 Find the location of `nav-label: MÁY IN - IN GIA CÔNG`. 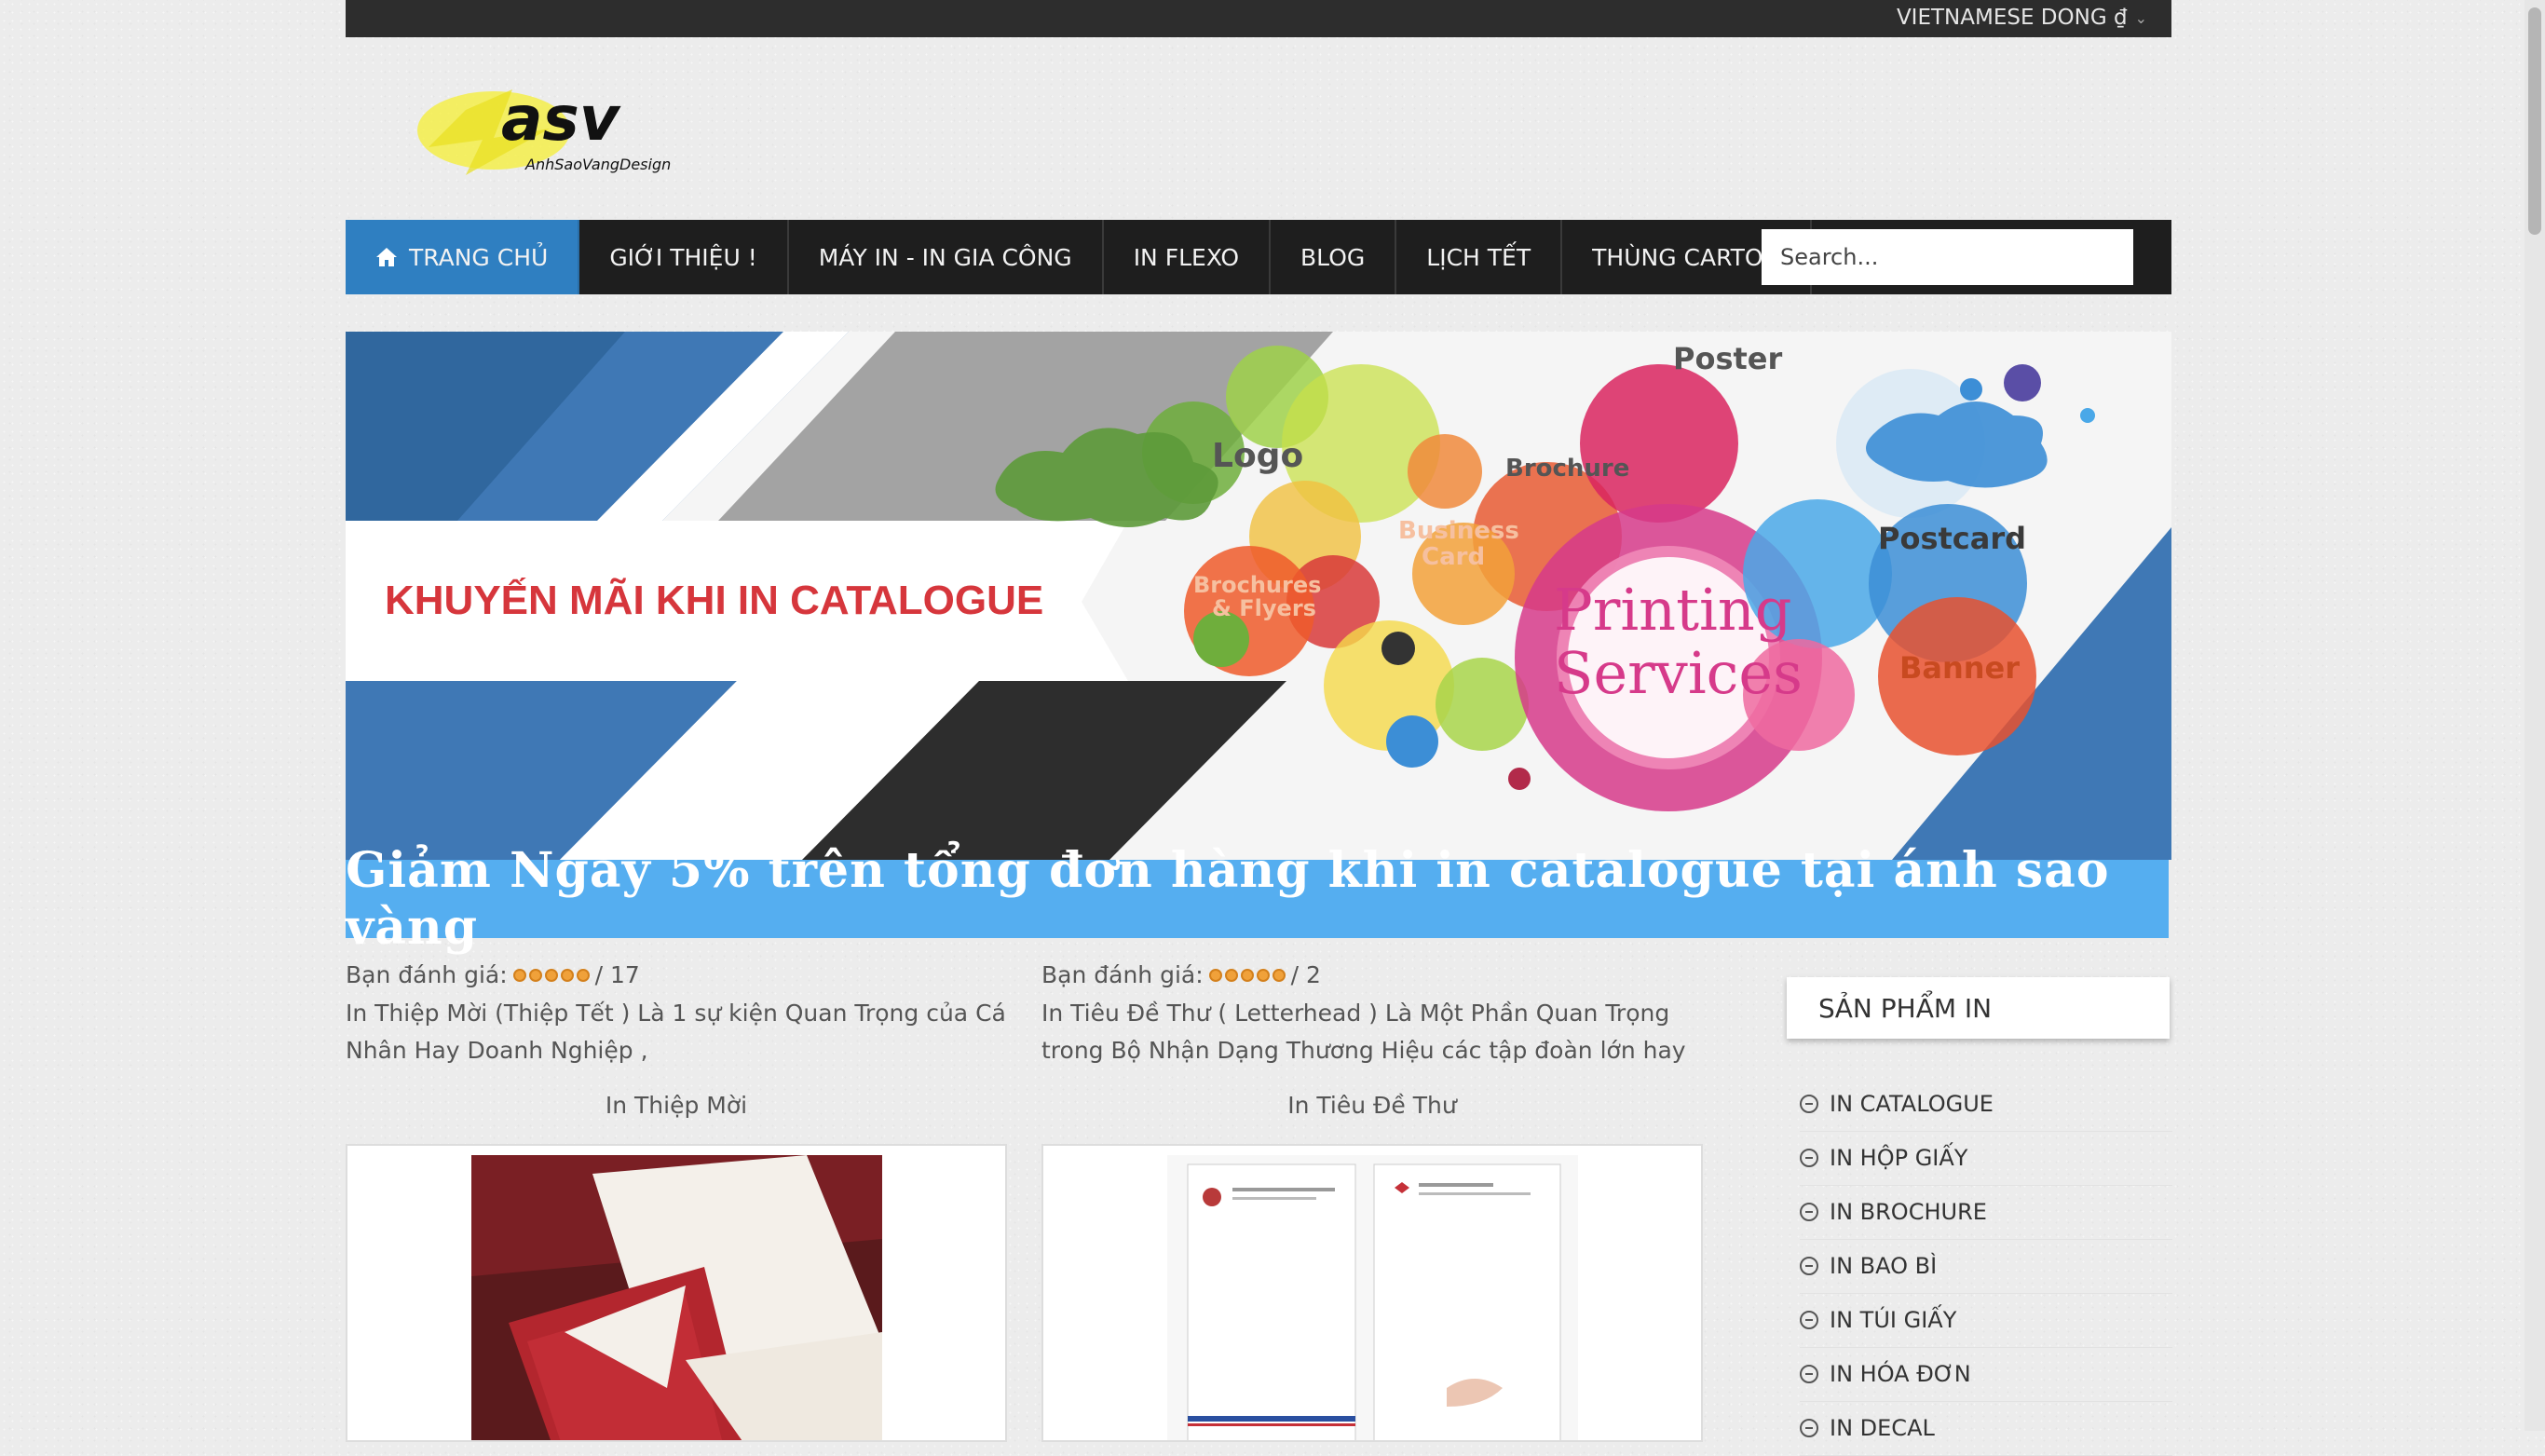

nav-label: MÁY IN - IN GIA CÔNG is located at coordinates (945, 257).